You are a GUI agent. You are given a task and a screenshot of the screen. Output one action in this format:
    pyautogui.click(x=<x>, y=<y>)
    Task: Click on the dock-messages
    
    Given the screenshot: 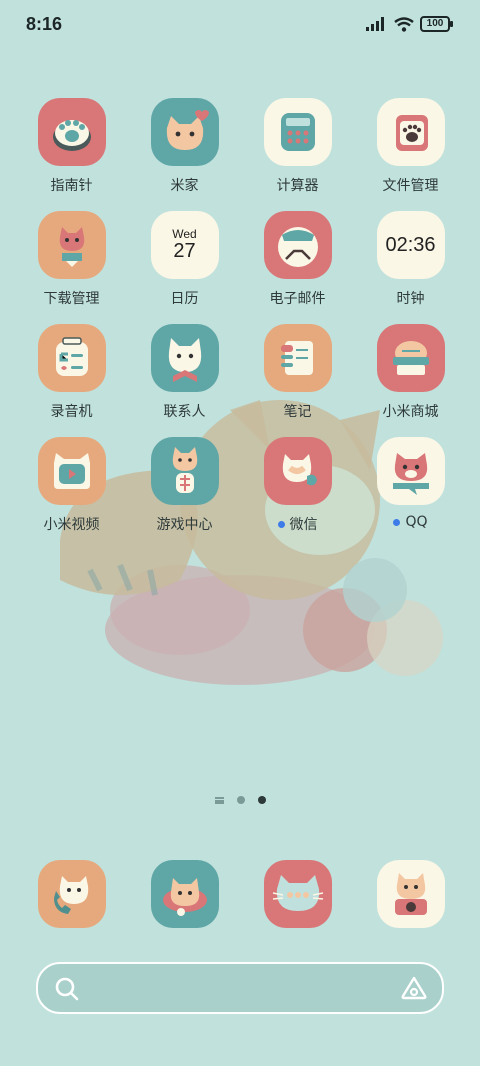 What is the action you would take?
    pyautogui.click(x=184, y=895)
    